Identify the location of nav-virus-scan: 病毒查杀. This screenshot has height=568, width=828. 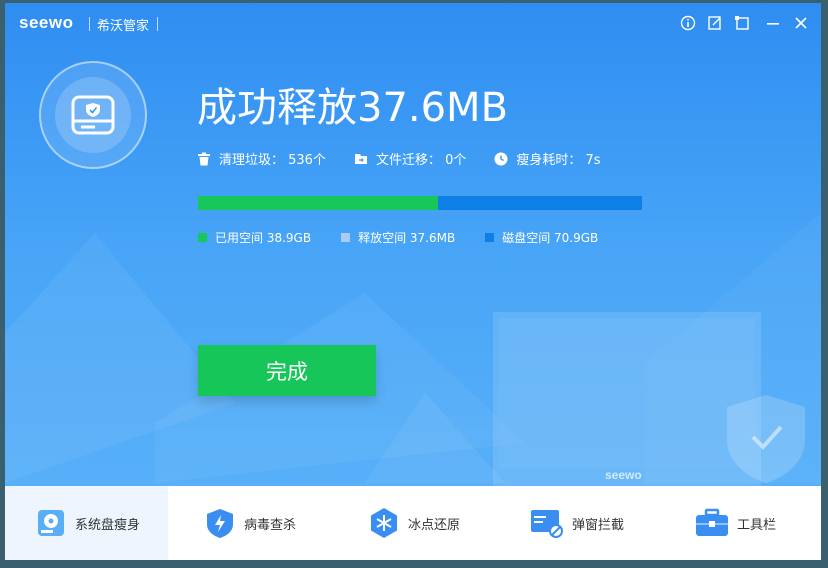
(249, 523).